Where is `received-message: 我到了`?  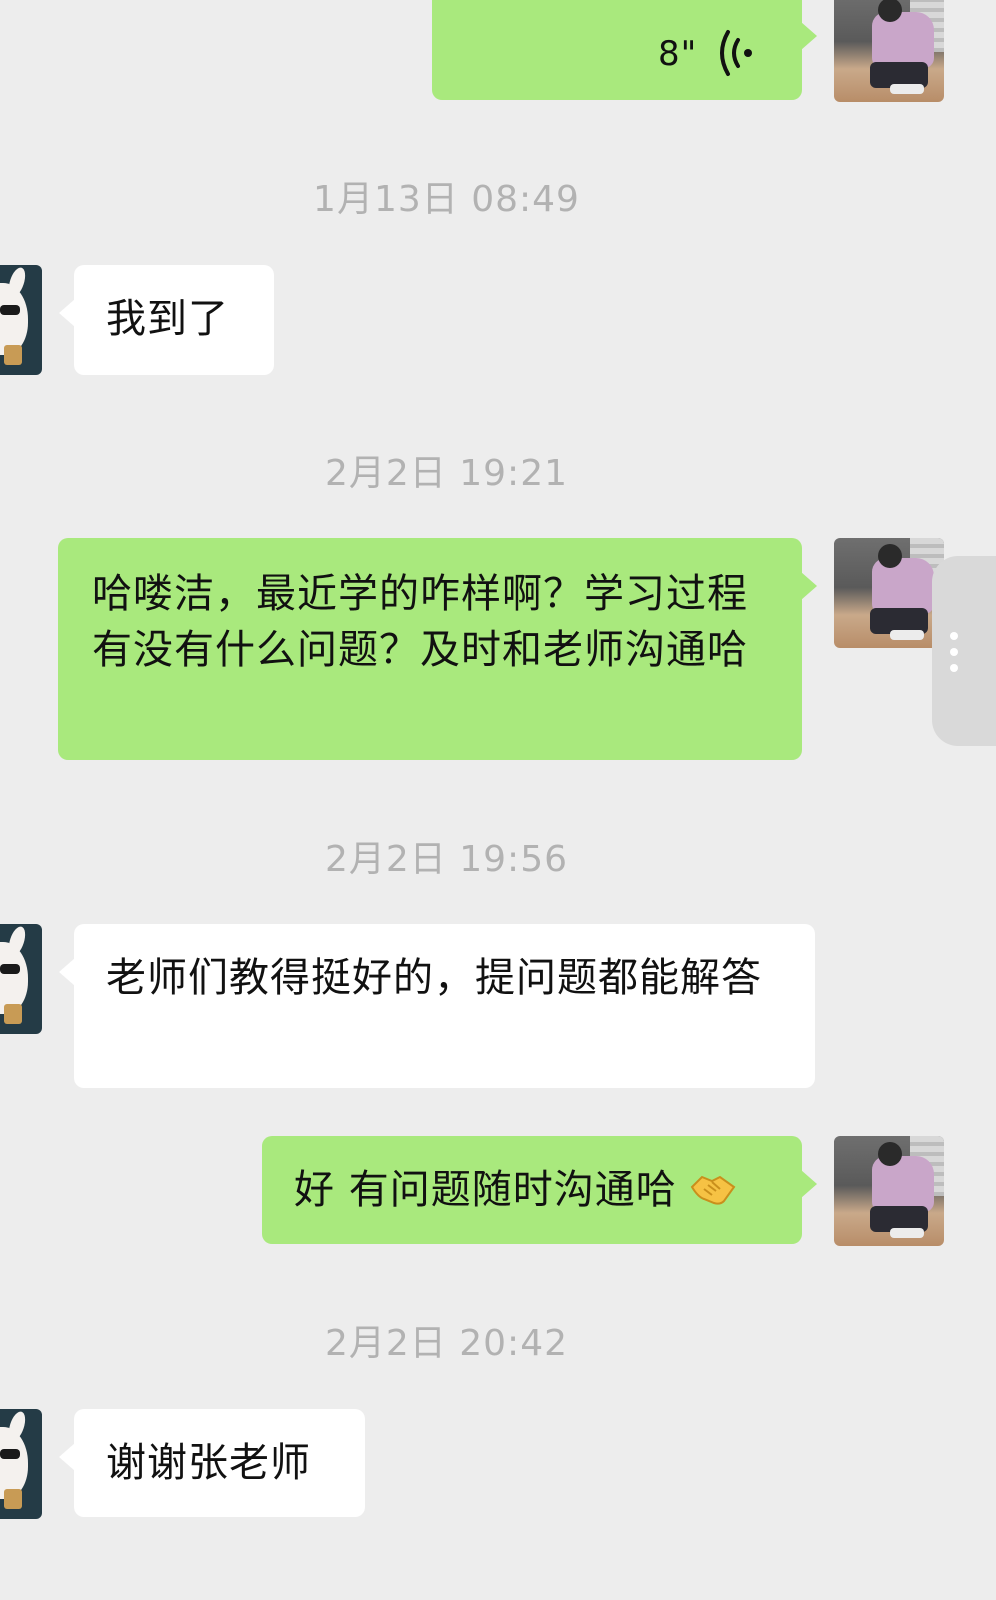 received-message: 我到了 is located at coordinates (166, 320).